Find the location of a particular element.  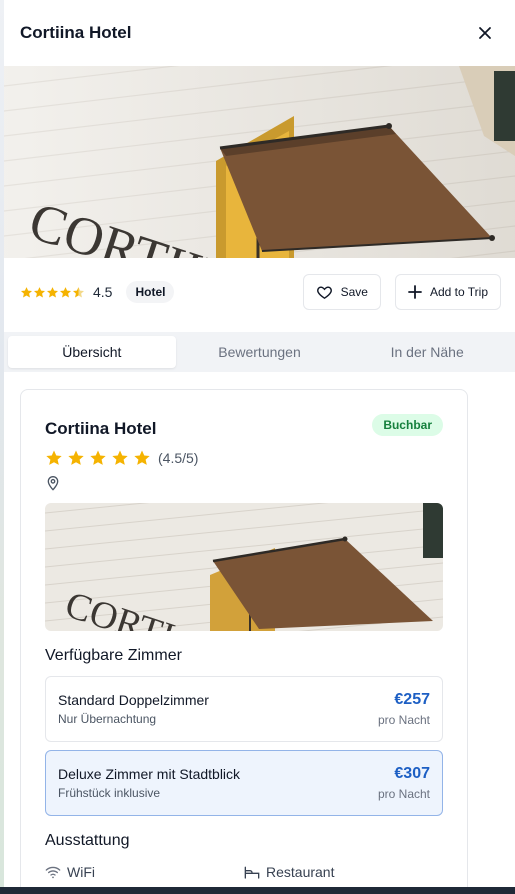

card-image: CORTI is located at coordinates (244, 567).